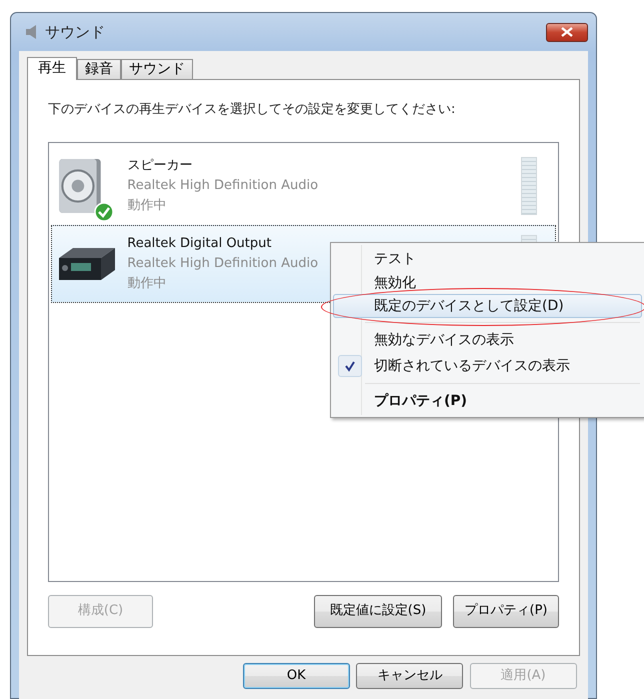  I want to click on dialog-button: キャンセル, so click(410, 675).